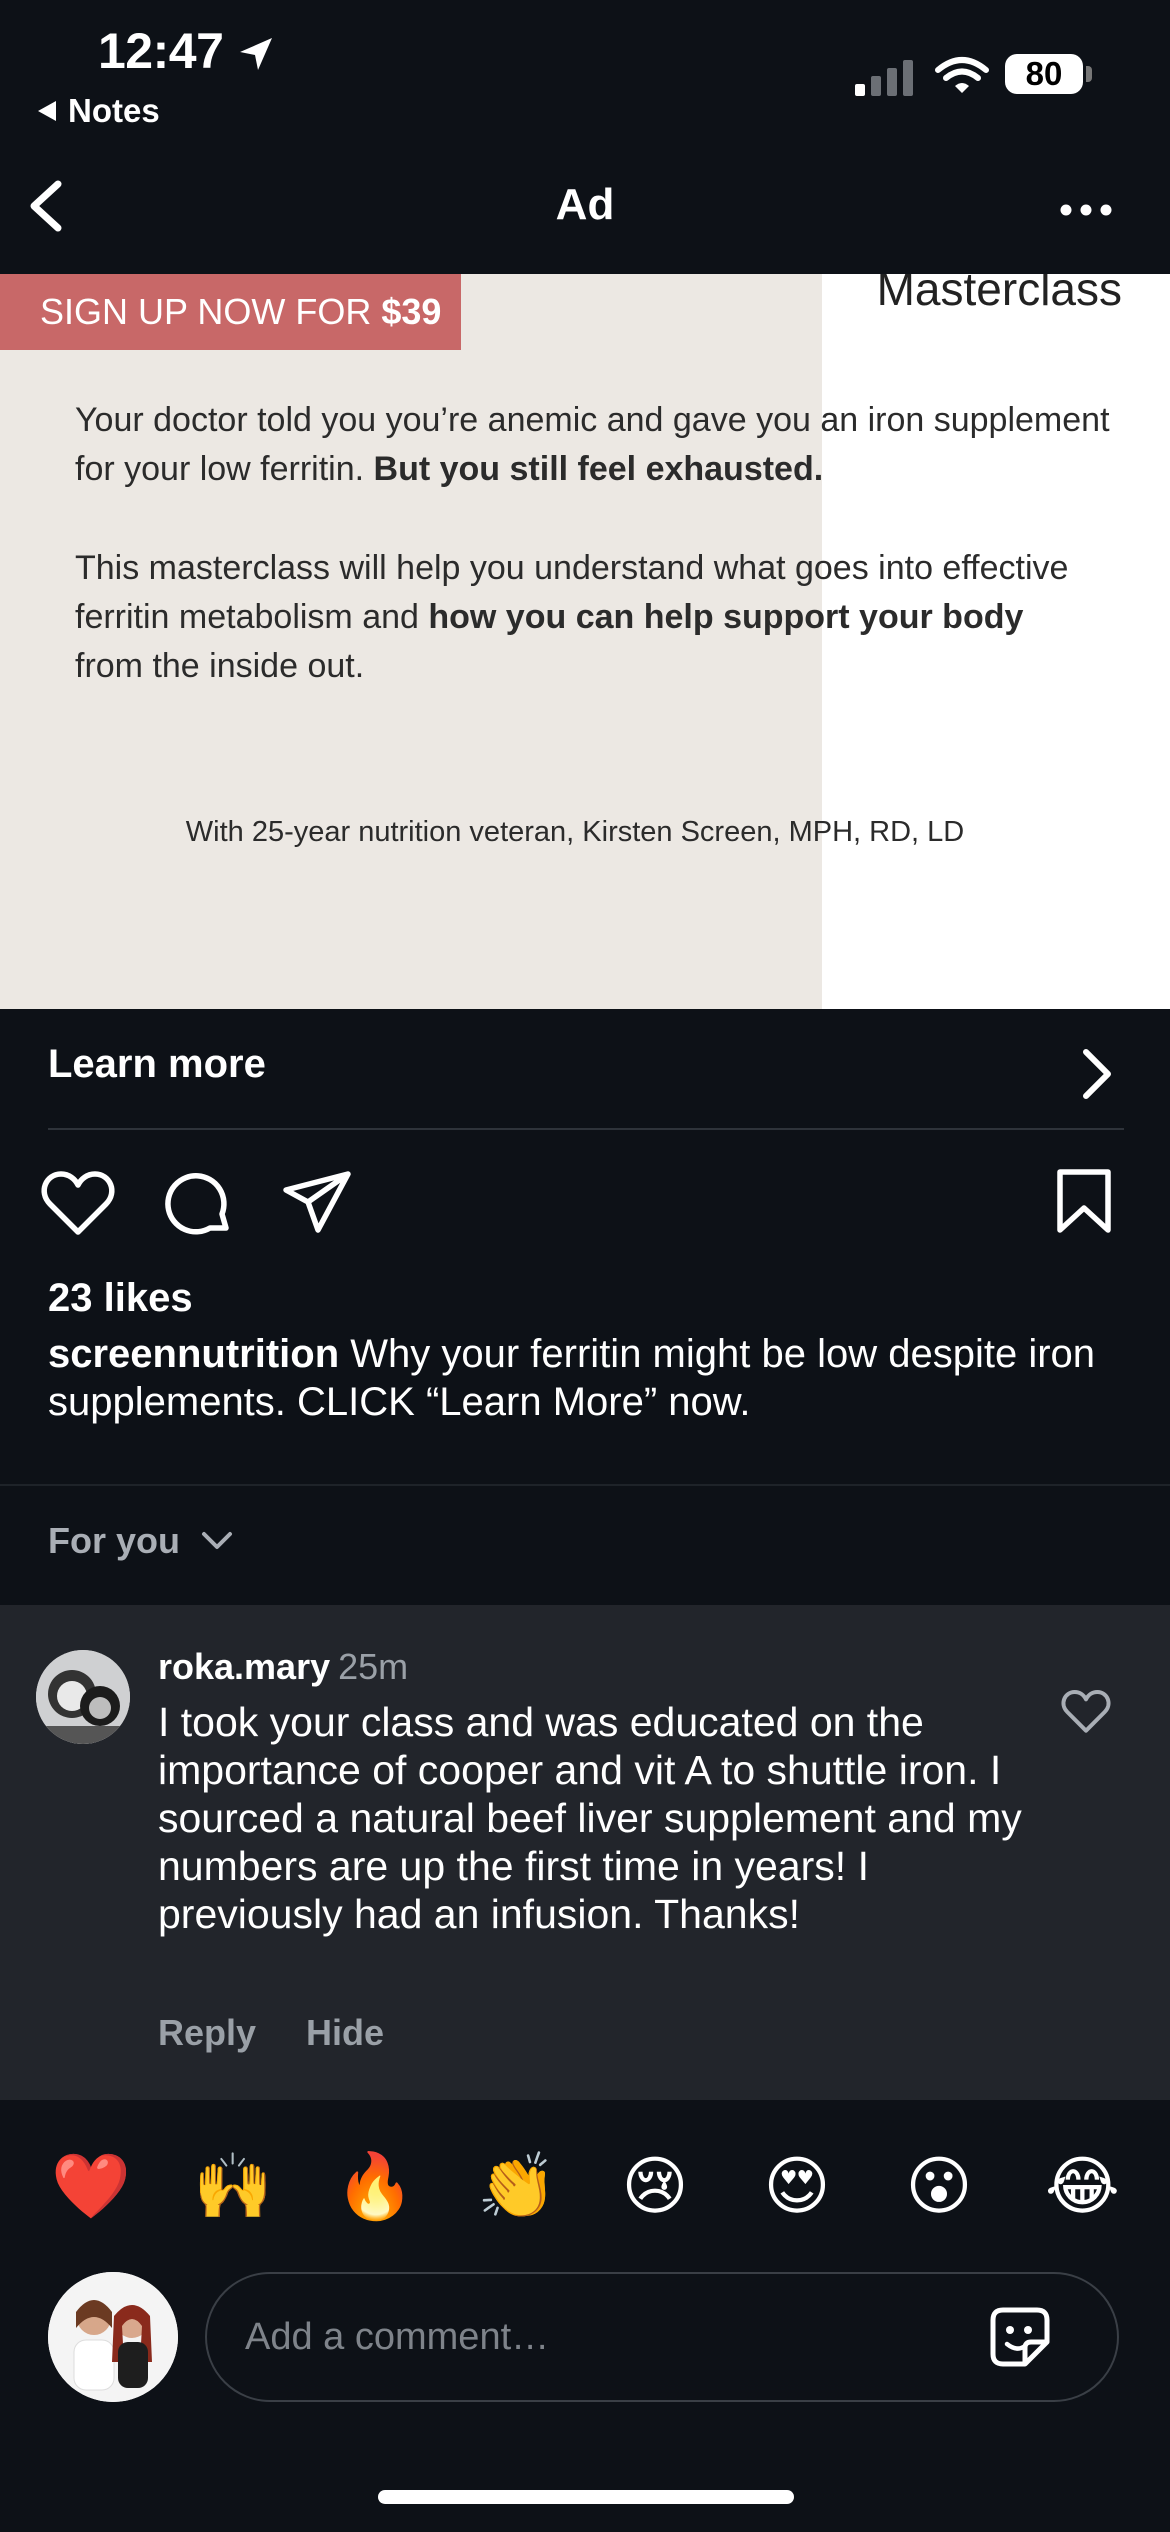 Image resolution: width=1170 pixels, height=2532 pixels. What do you see at coordinates (886, 77) in the screenshot?
I see `signal-icon` at bounding box center [886, 77].